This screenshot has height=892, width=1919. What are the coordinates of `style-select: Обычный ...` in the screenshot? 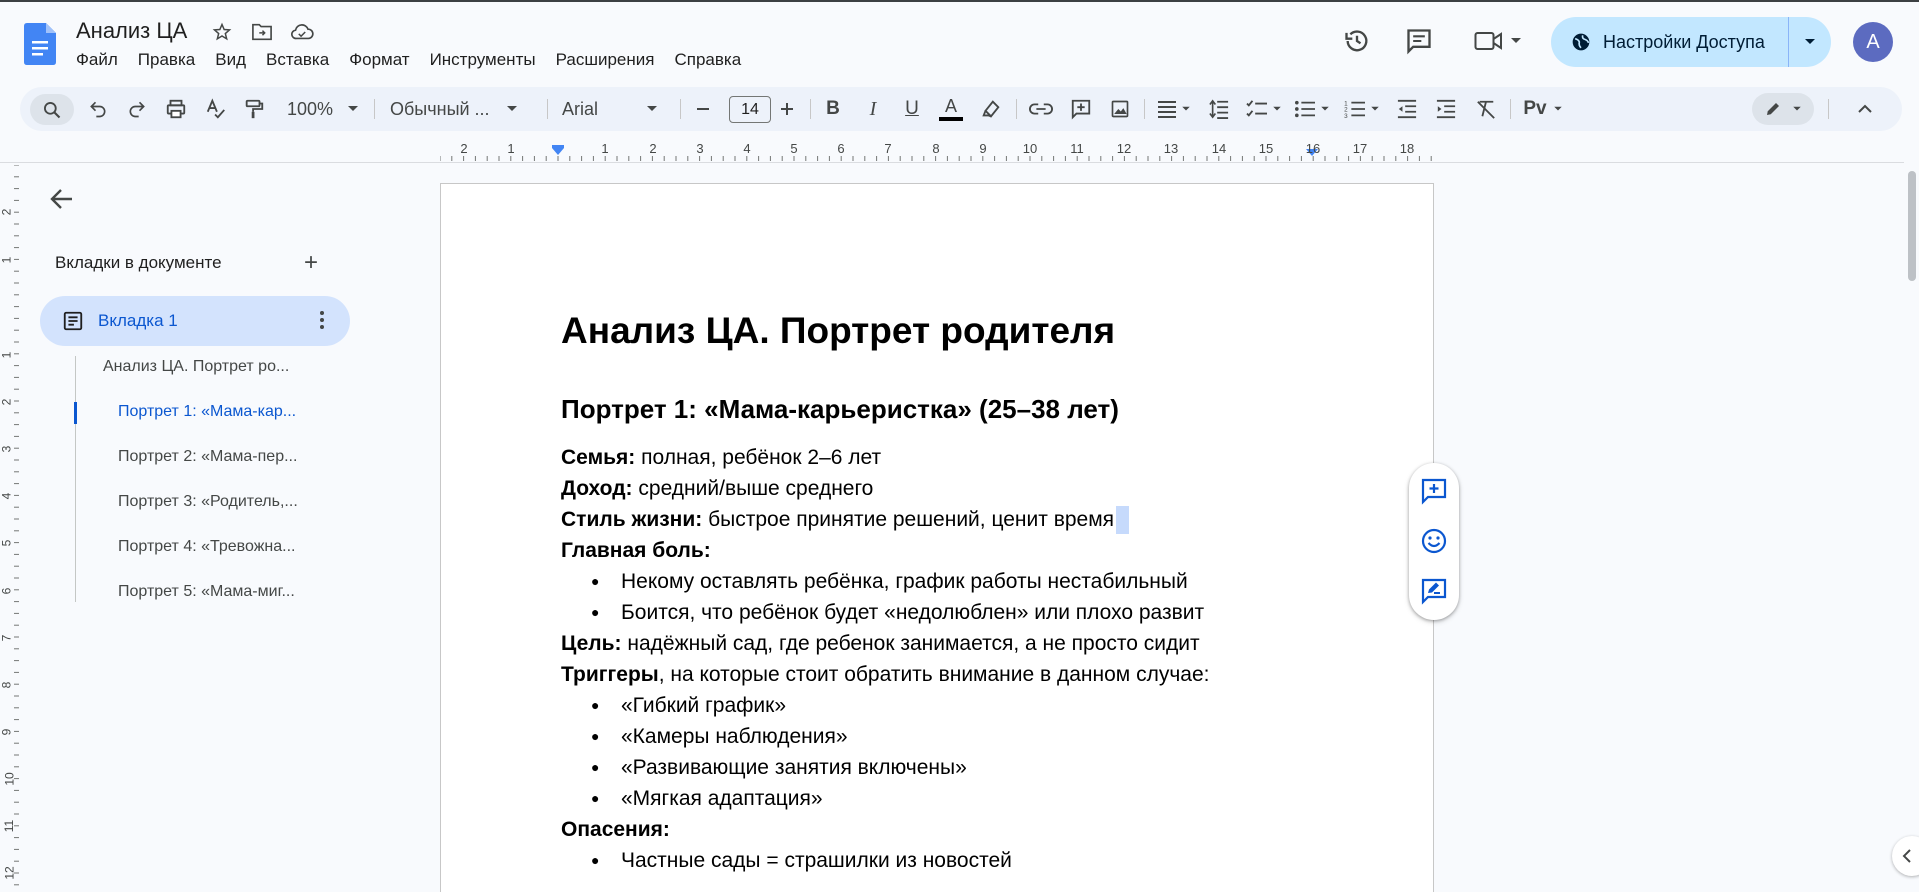 It's located at (465, 109).